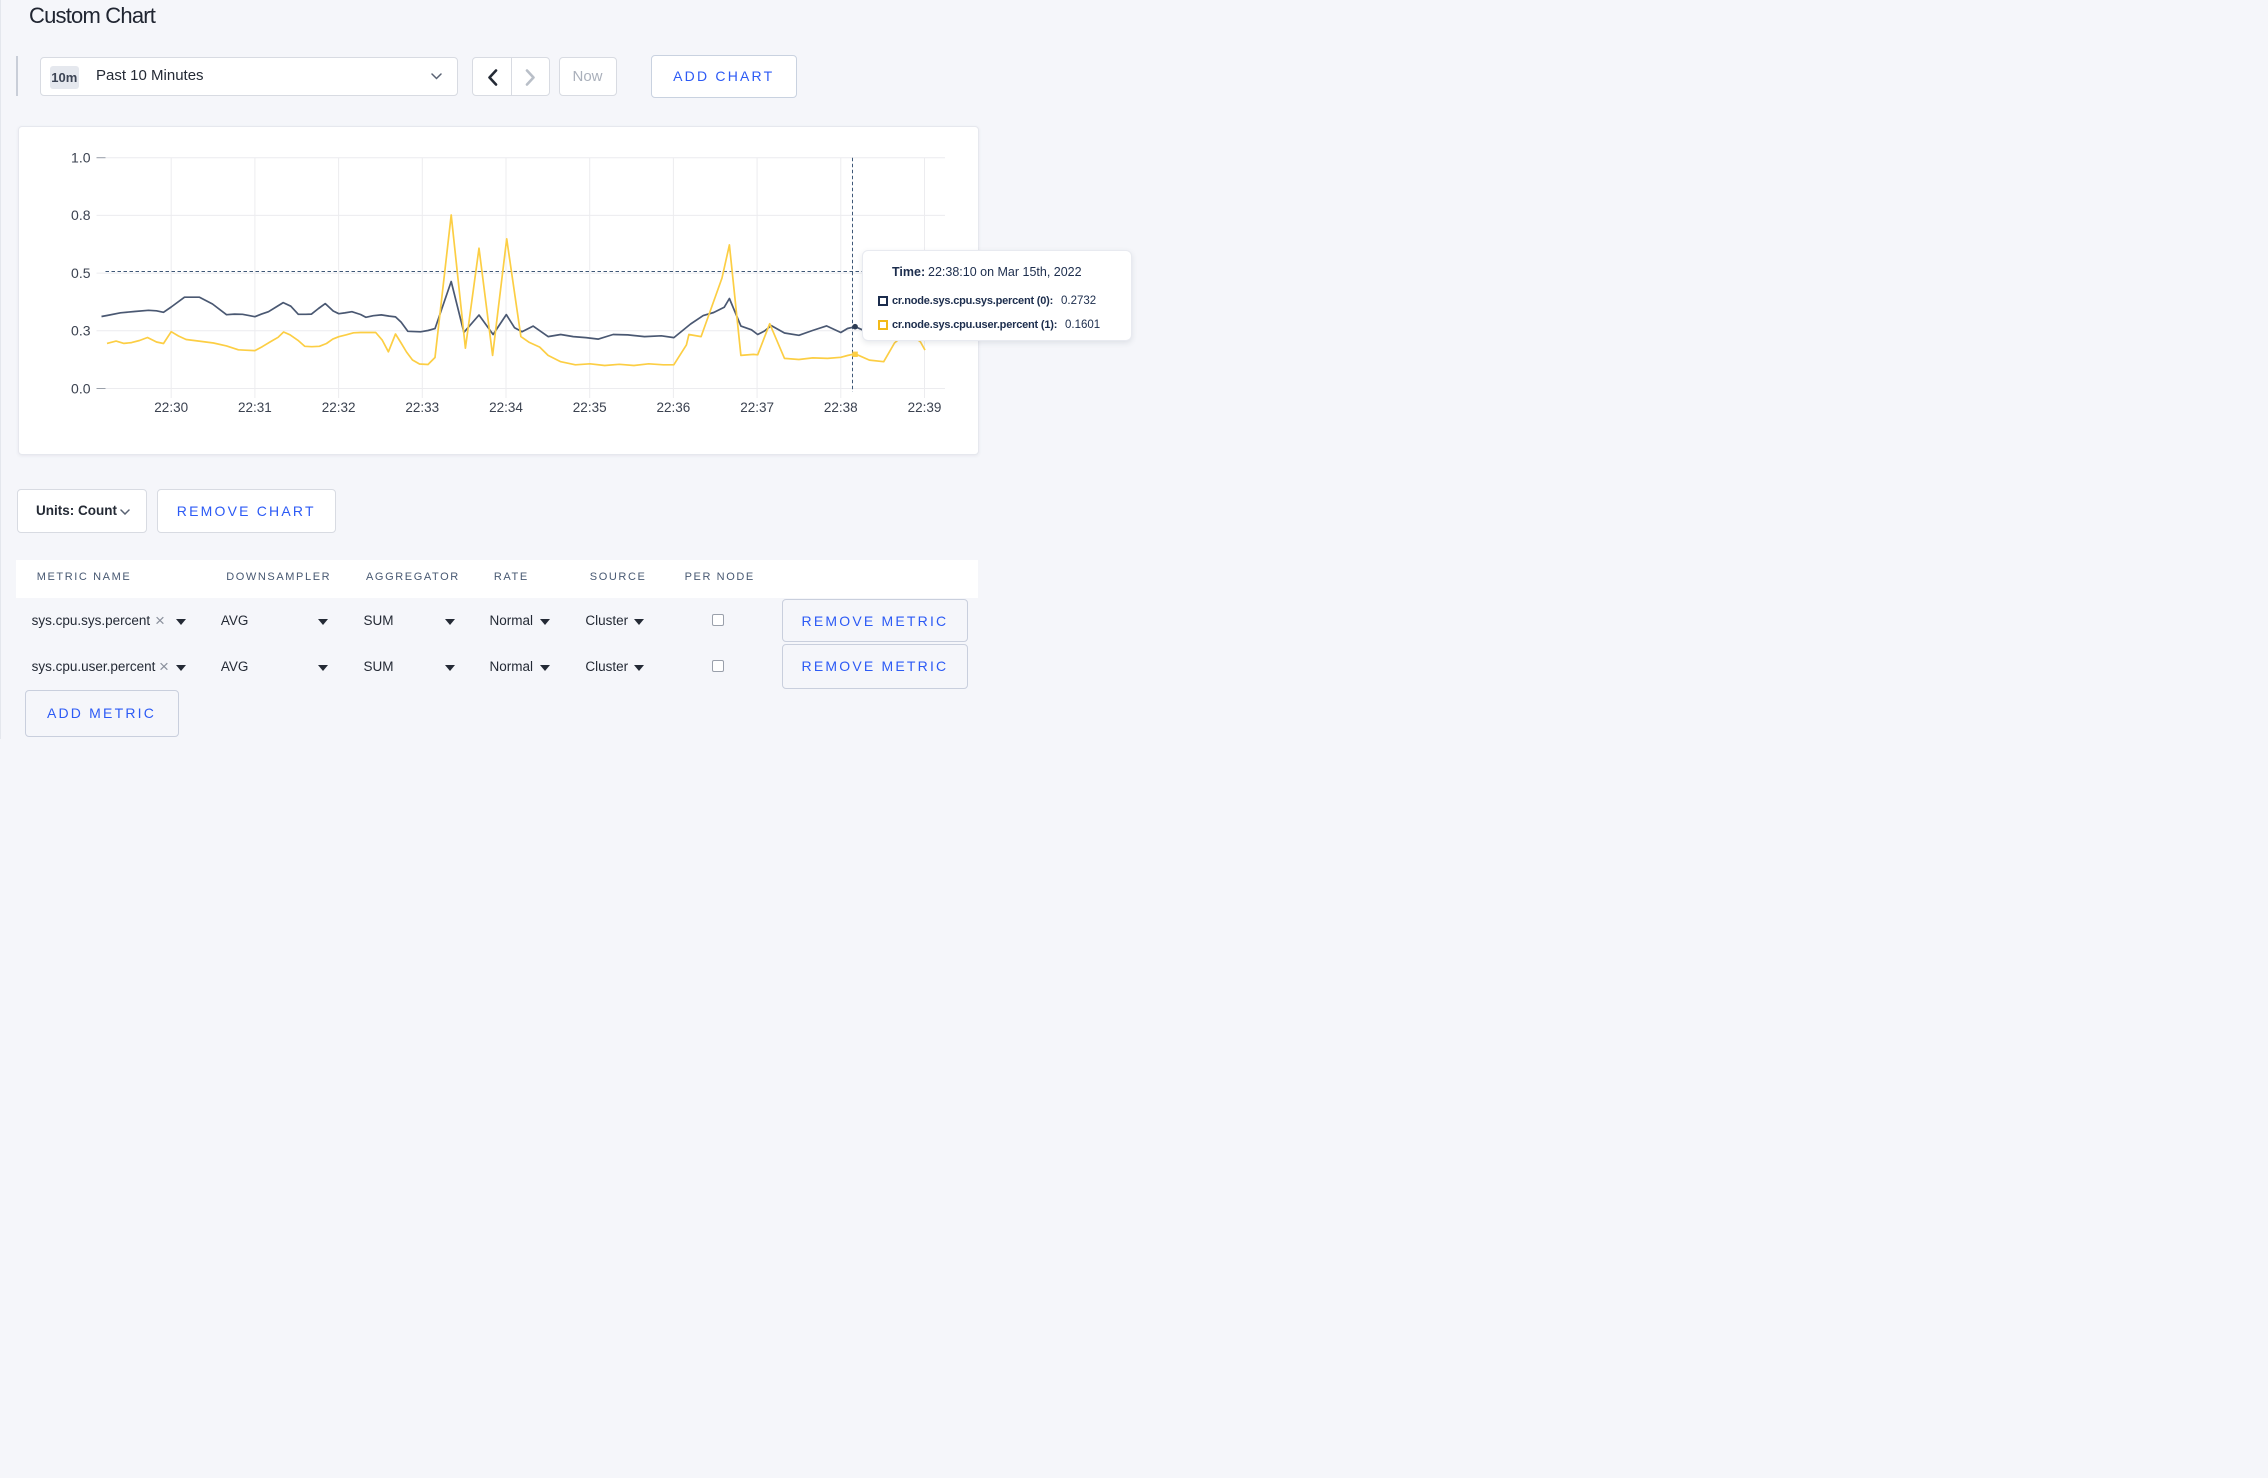  What do you see at coordinates (81, 388) in the screenshot?
I see `svg-text: 0.0` at bounding box center [81, 388].